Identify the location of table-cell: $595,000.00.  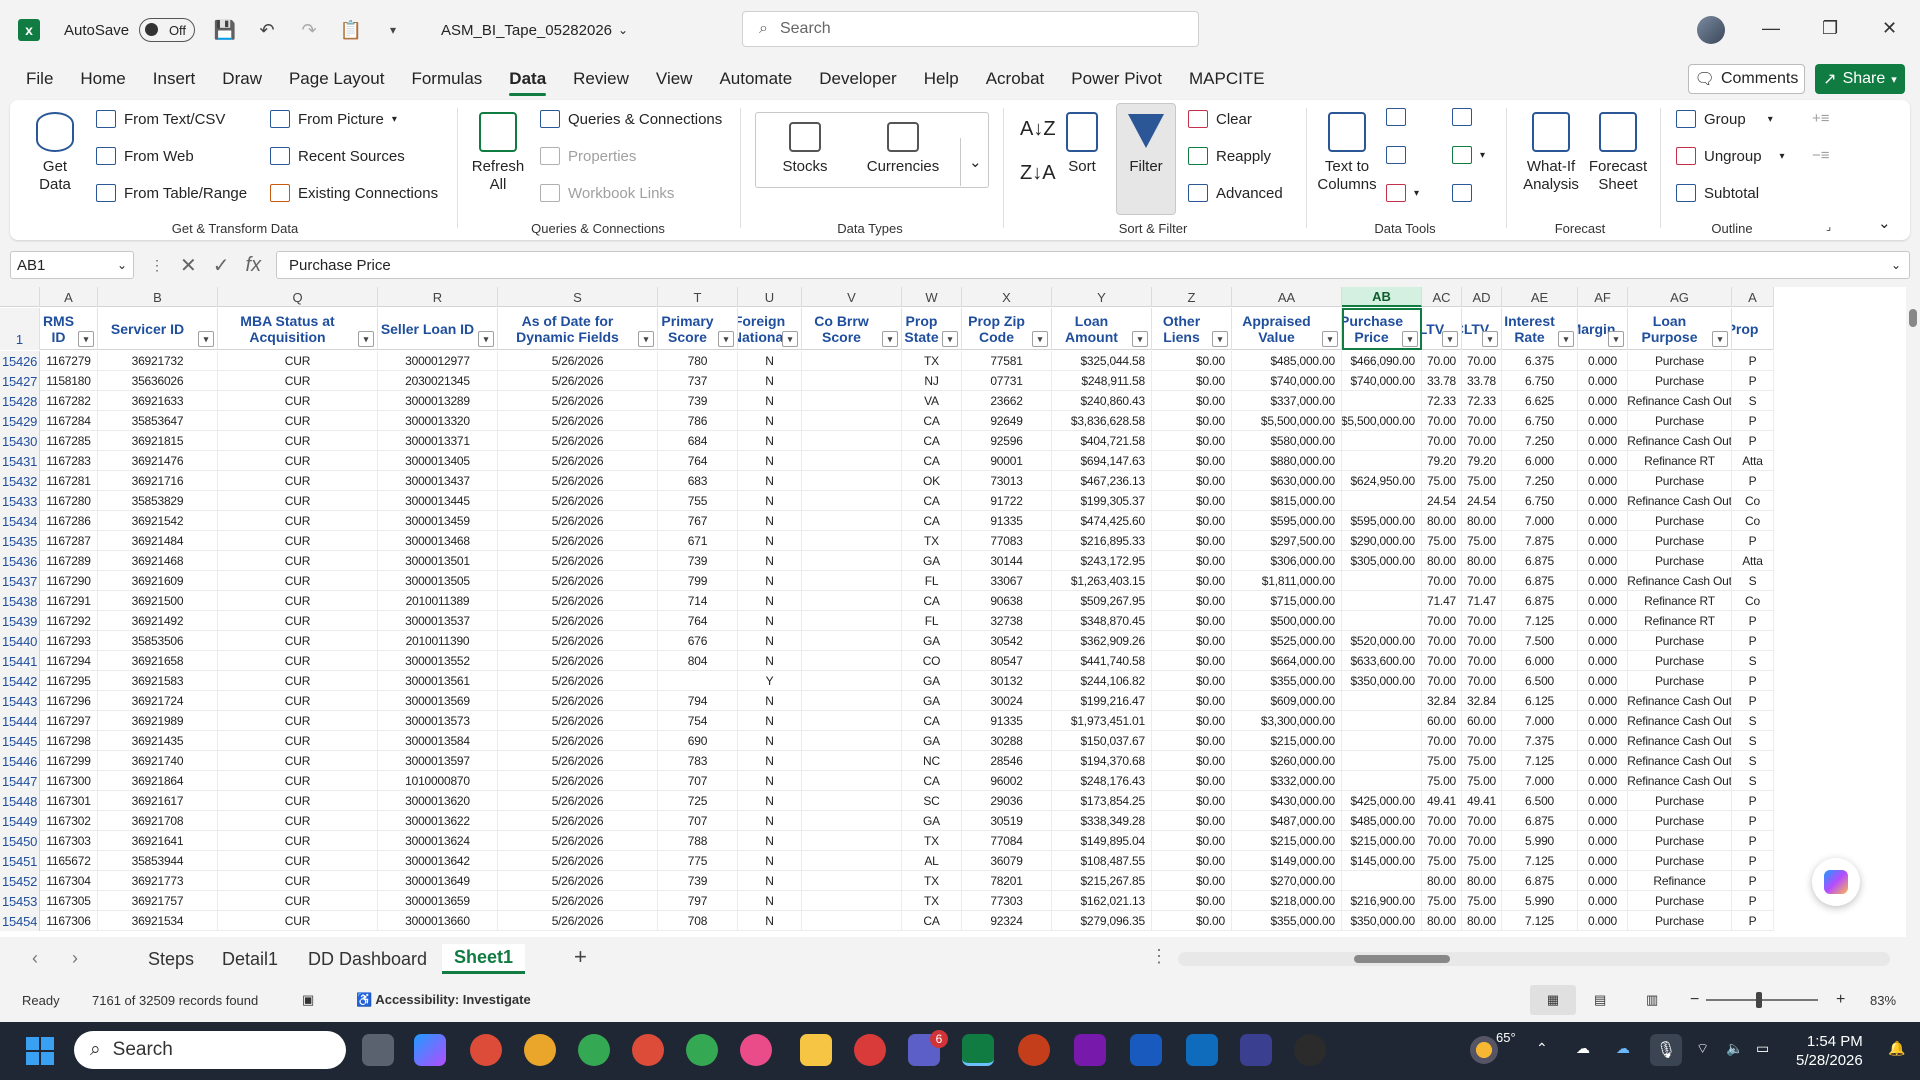
(1287, 521).